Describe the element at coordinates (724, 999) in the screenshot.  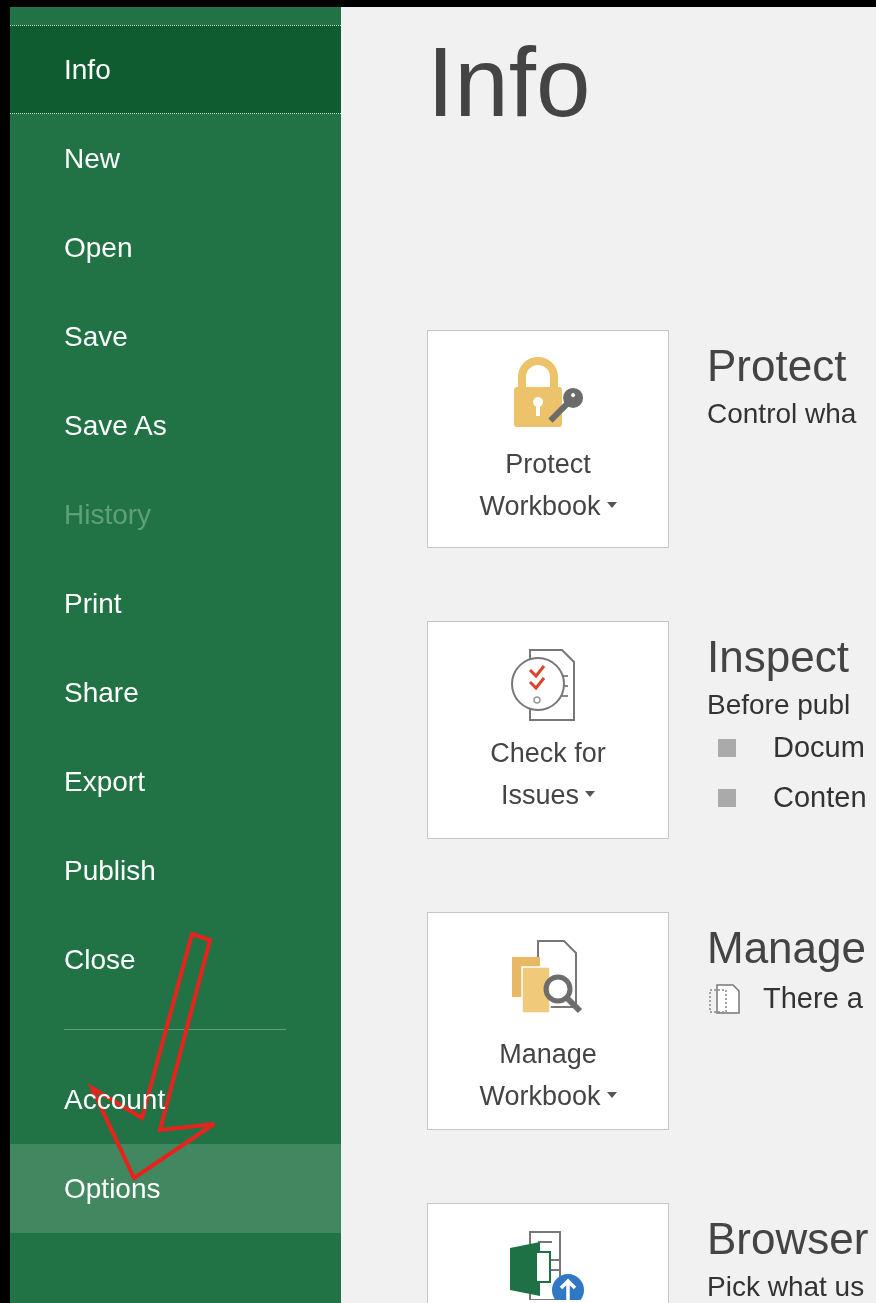
I see `document-icon` at that location.